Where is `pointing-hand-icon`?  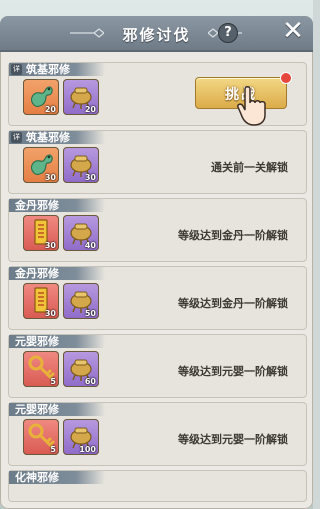 pointing-hand-icon is located at coordinates (251, 106).